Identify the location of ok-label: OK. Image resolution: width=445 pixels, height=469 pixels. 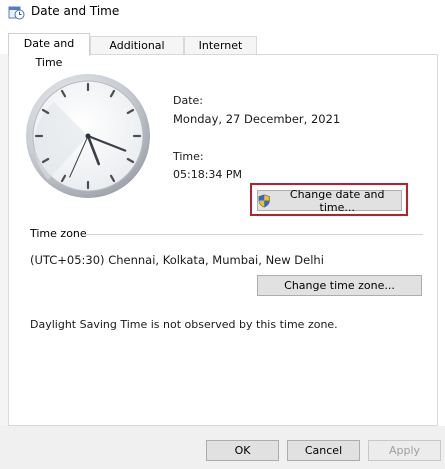
(242, 450).